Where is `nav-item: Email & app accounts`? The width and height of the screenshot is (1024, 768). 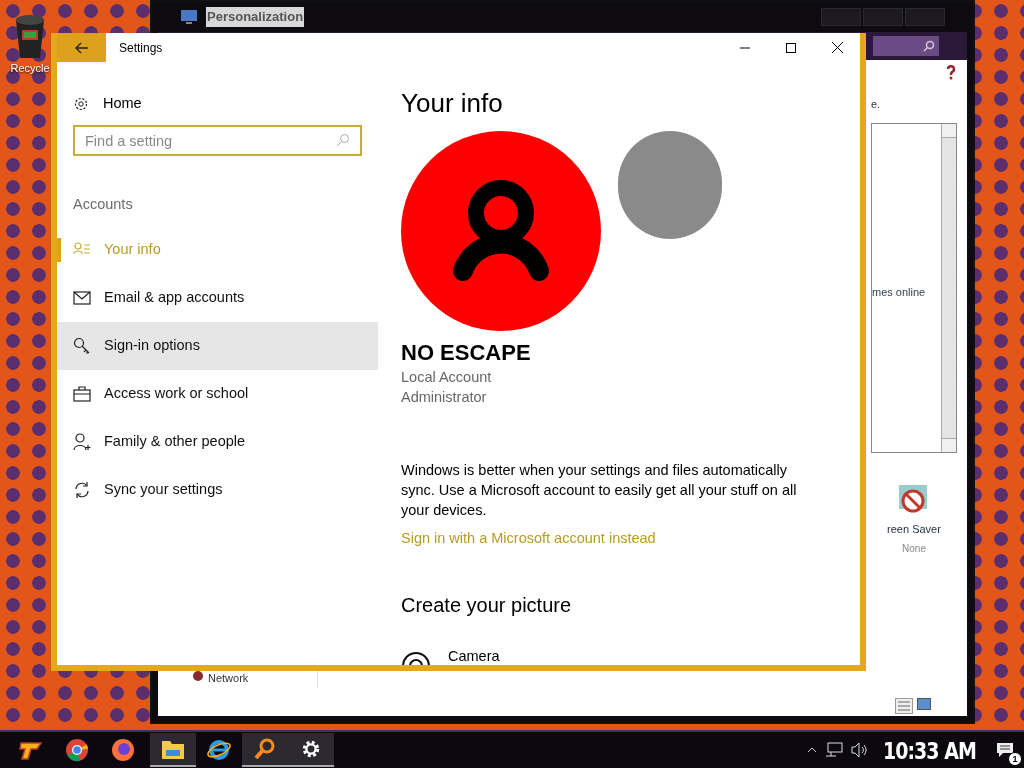 nav-item: Email & app accounts is located at coordinates (217, 297).